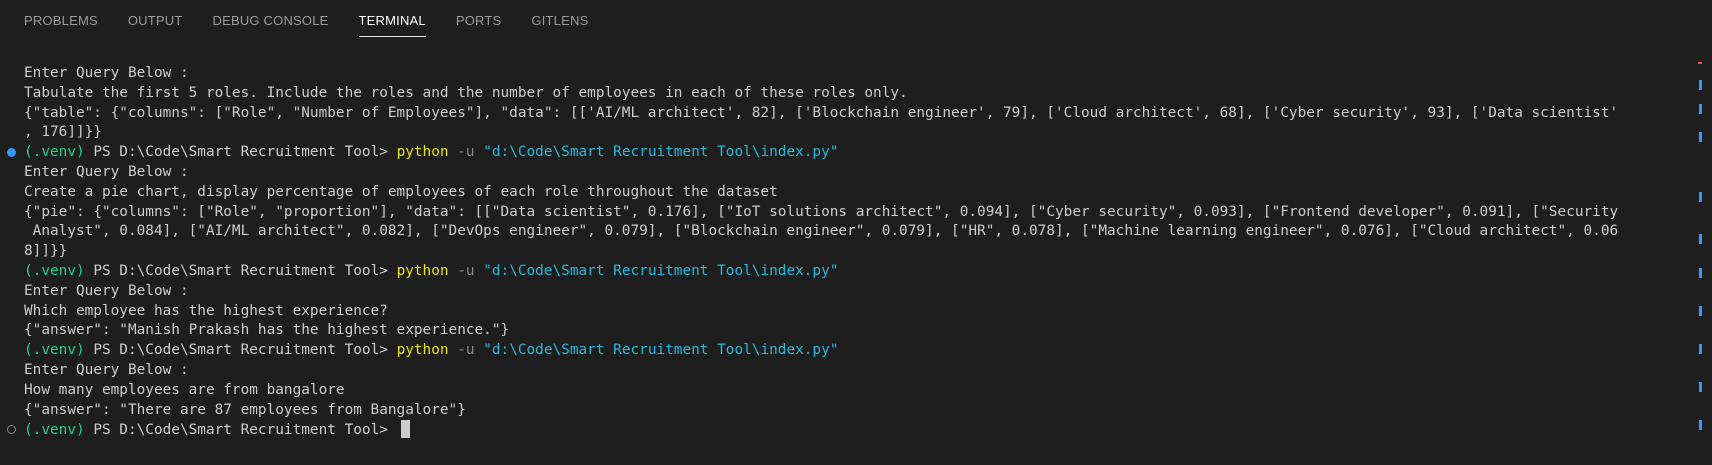  I want to click on tab-debug-console: DEBUG CONSOLE, so click(271, 18).